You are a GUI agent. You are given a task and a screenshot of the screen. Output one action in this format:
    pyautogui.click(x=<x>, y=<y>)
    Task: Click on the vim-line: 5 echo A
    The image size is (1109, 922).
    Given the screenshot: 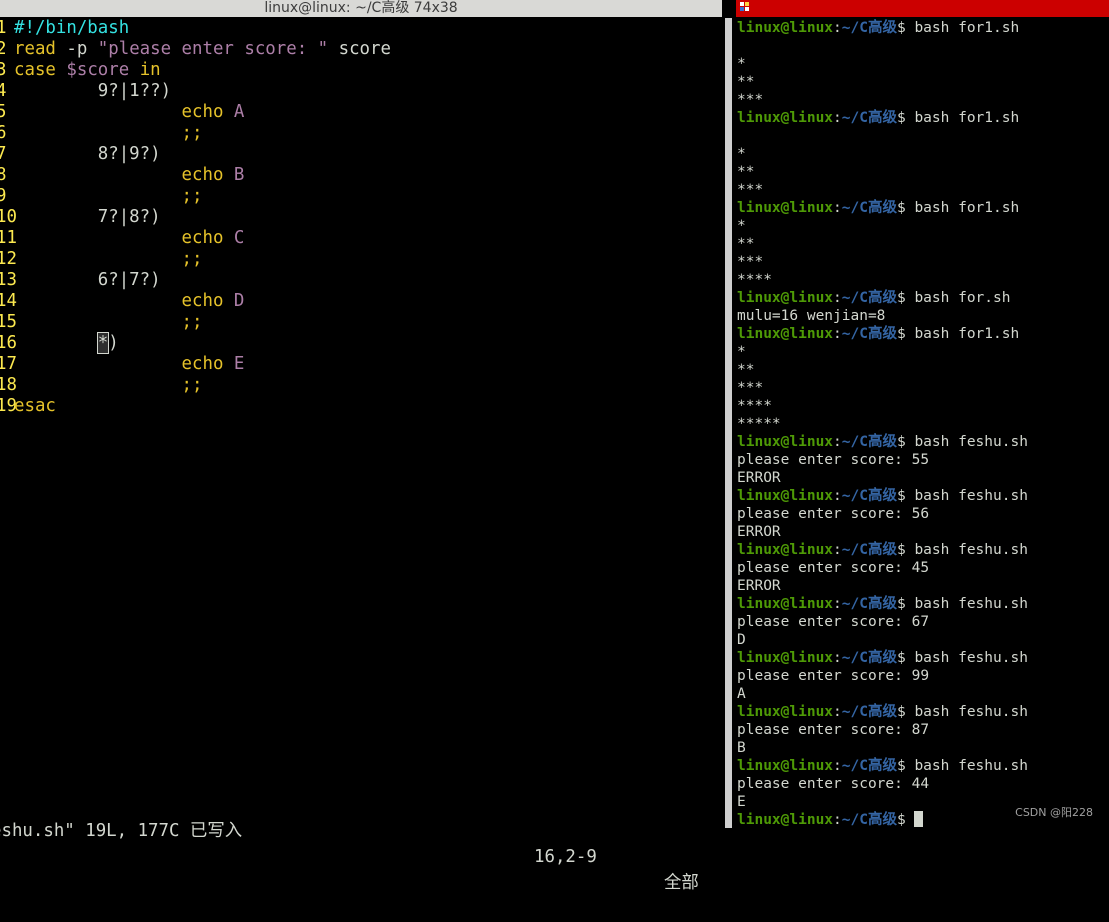 What is the action you would take?
    pyautogui.click(x=361, y=112)
    